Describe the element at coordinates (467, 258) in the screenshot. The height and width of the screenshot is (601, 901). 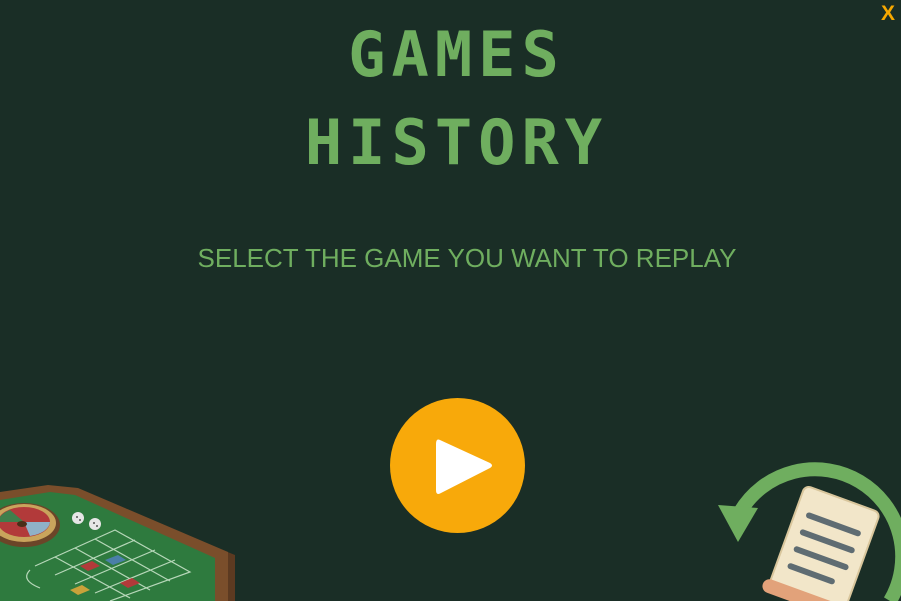
I see `page-subtitle: SELECT THE GAME YOU WANT TO REPLAY` at that location.